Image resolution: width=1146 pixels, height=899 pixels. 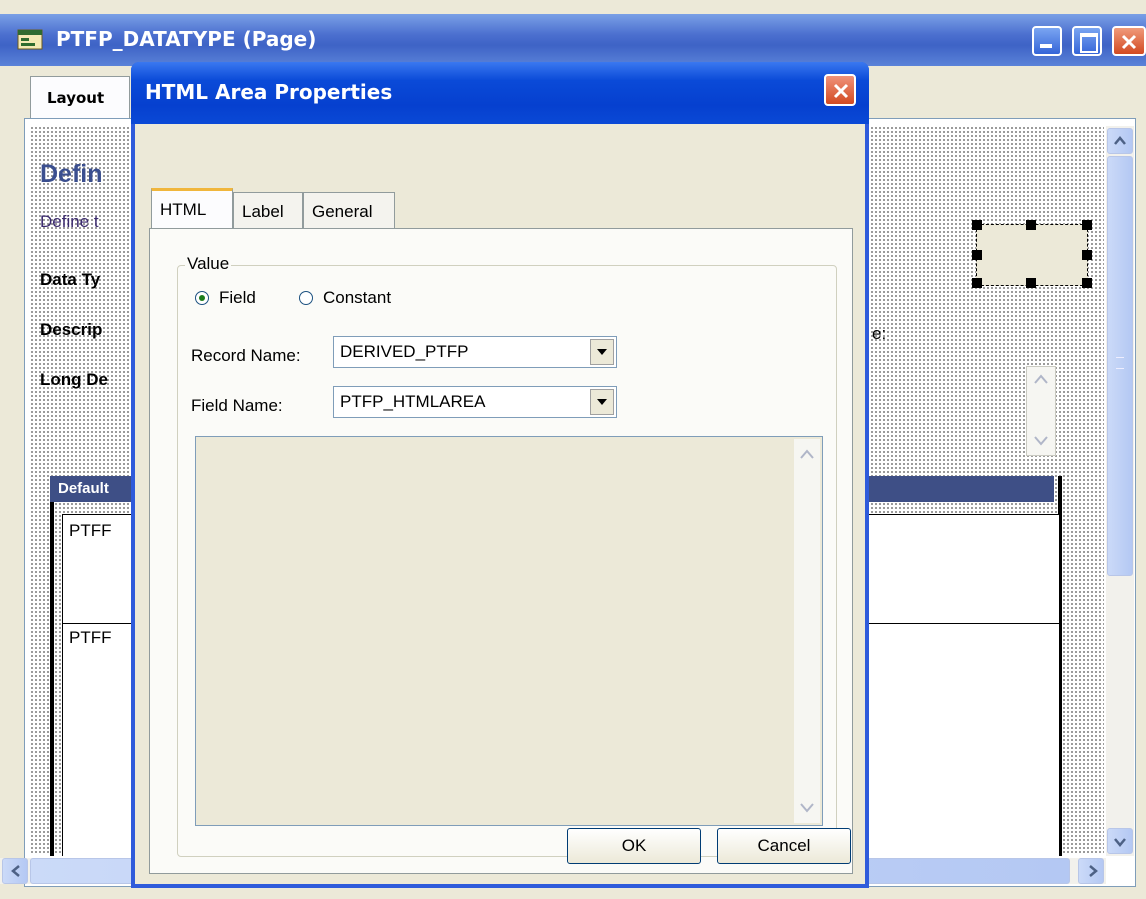 What do you see at coordinates (246, 355) in the screenshot?
I see `record-name-label: Record Name:` at bounding box center [246, 355].